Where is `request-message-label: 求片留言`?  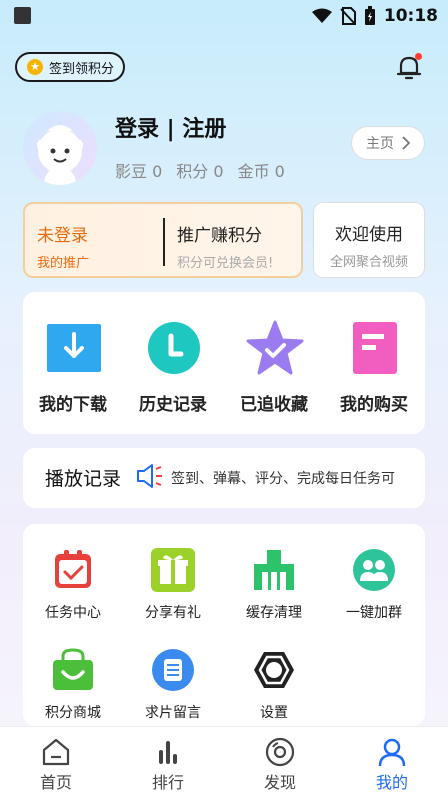 request-message-label: 求片留言 is located at coordinates (173, 713).